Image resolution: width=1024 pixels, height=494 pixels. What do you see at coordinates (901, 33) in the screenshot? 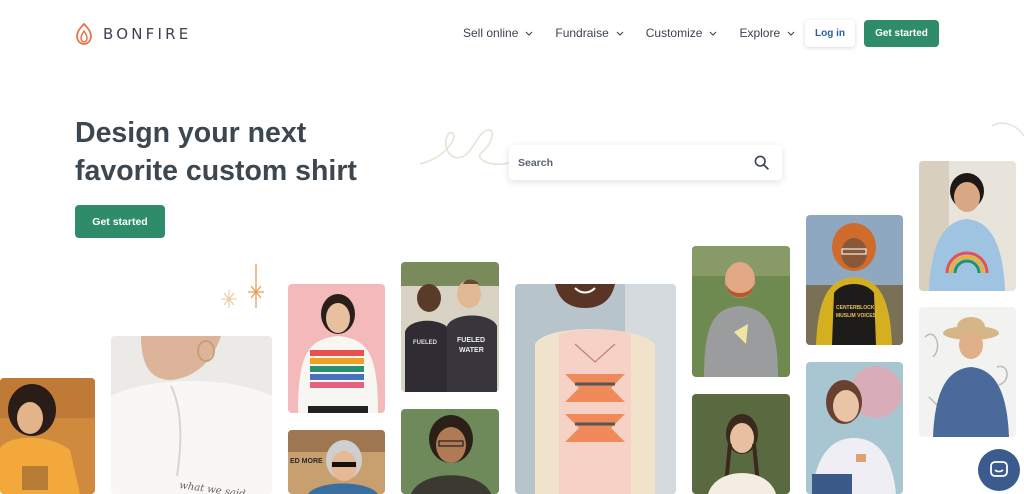
I see `nav-get-started-button: Get started` at bounding box center [901, 33].